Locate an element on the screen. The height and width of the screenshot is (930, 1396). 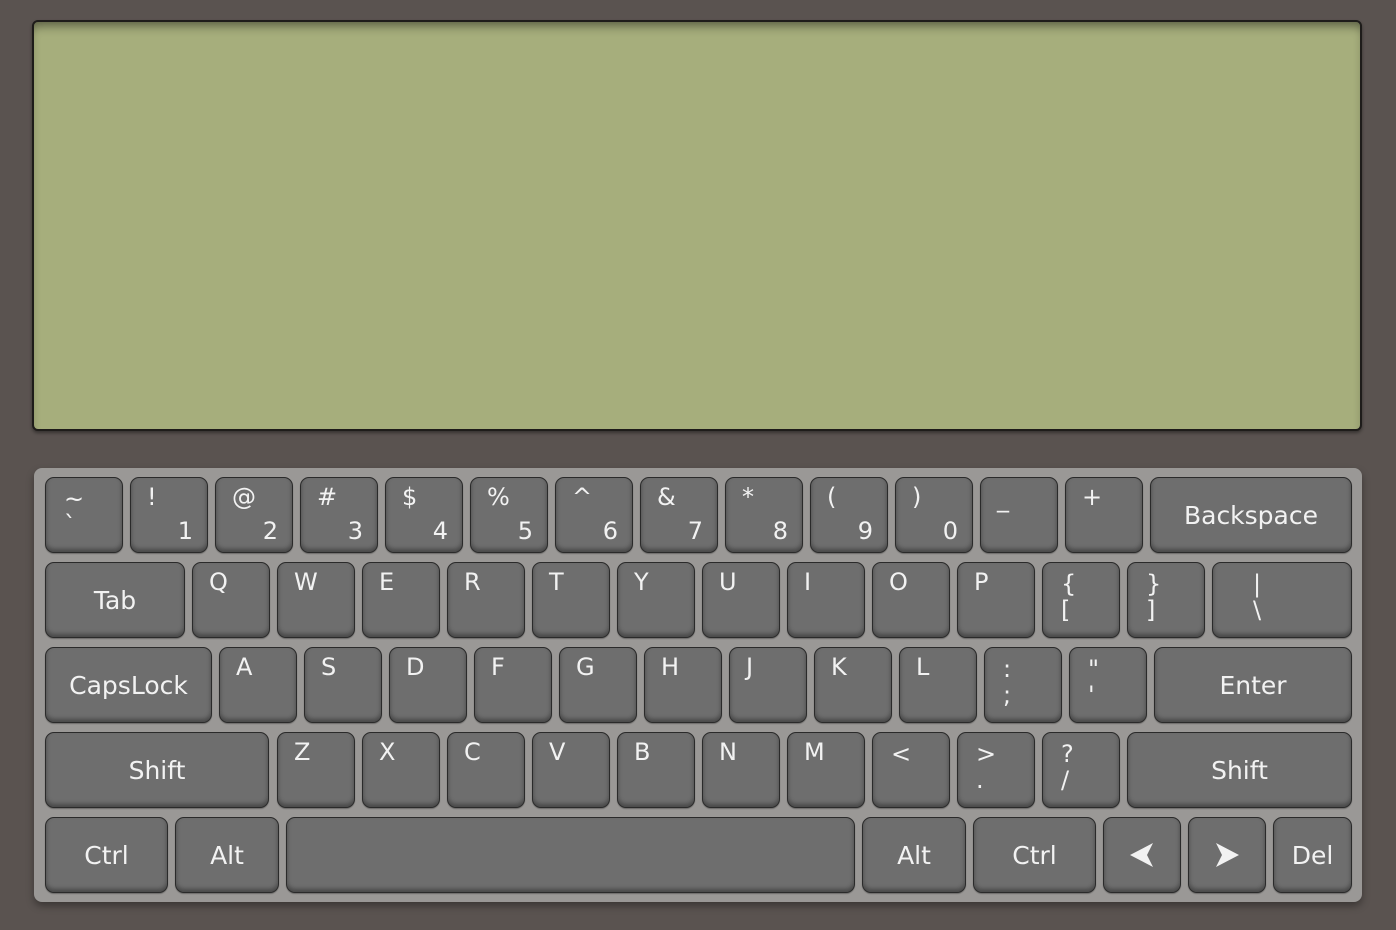
key-8: * 8 is located at coordinates (764, 515).